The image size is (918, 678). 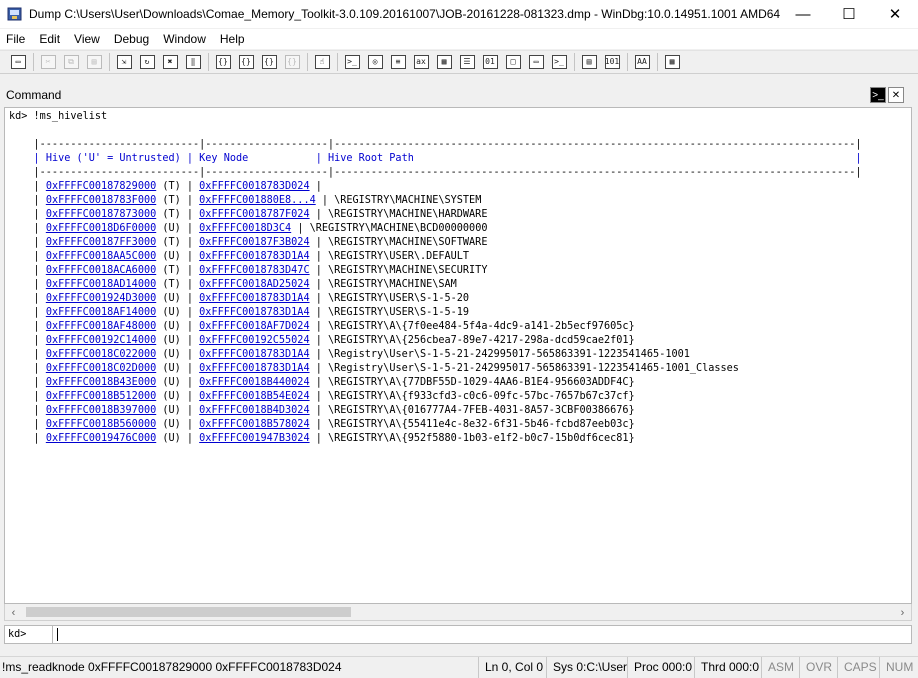 I want to click on menu-edit: Edit, so click(x=49, y=39).